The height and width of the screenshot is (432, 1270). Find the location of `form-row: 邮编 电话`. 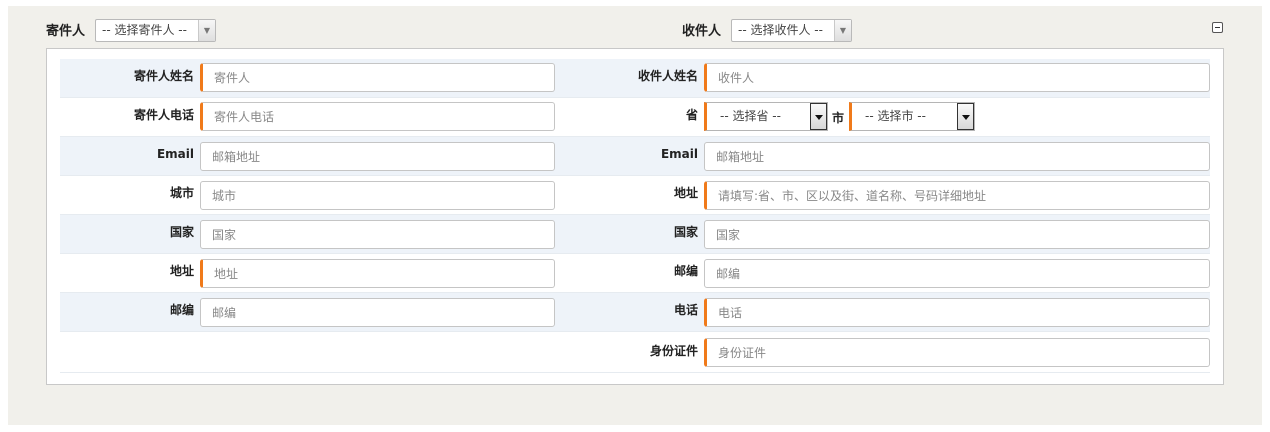

form-row: 邮编 电话 is located at coordinates (635, 312).